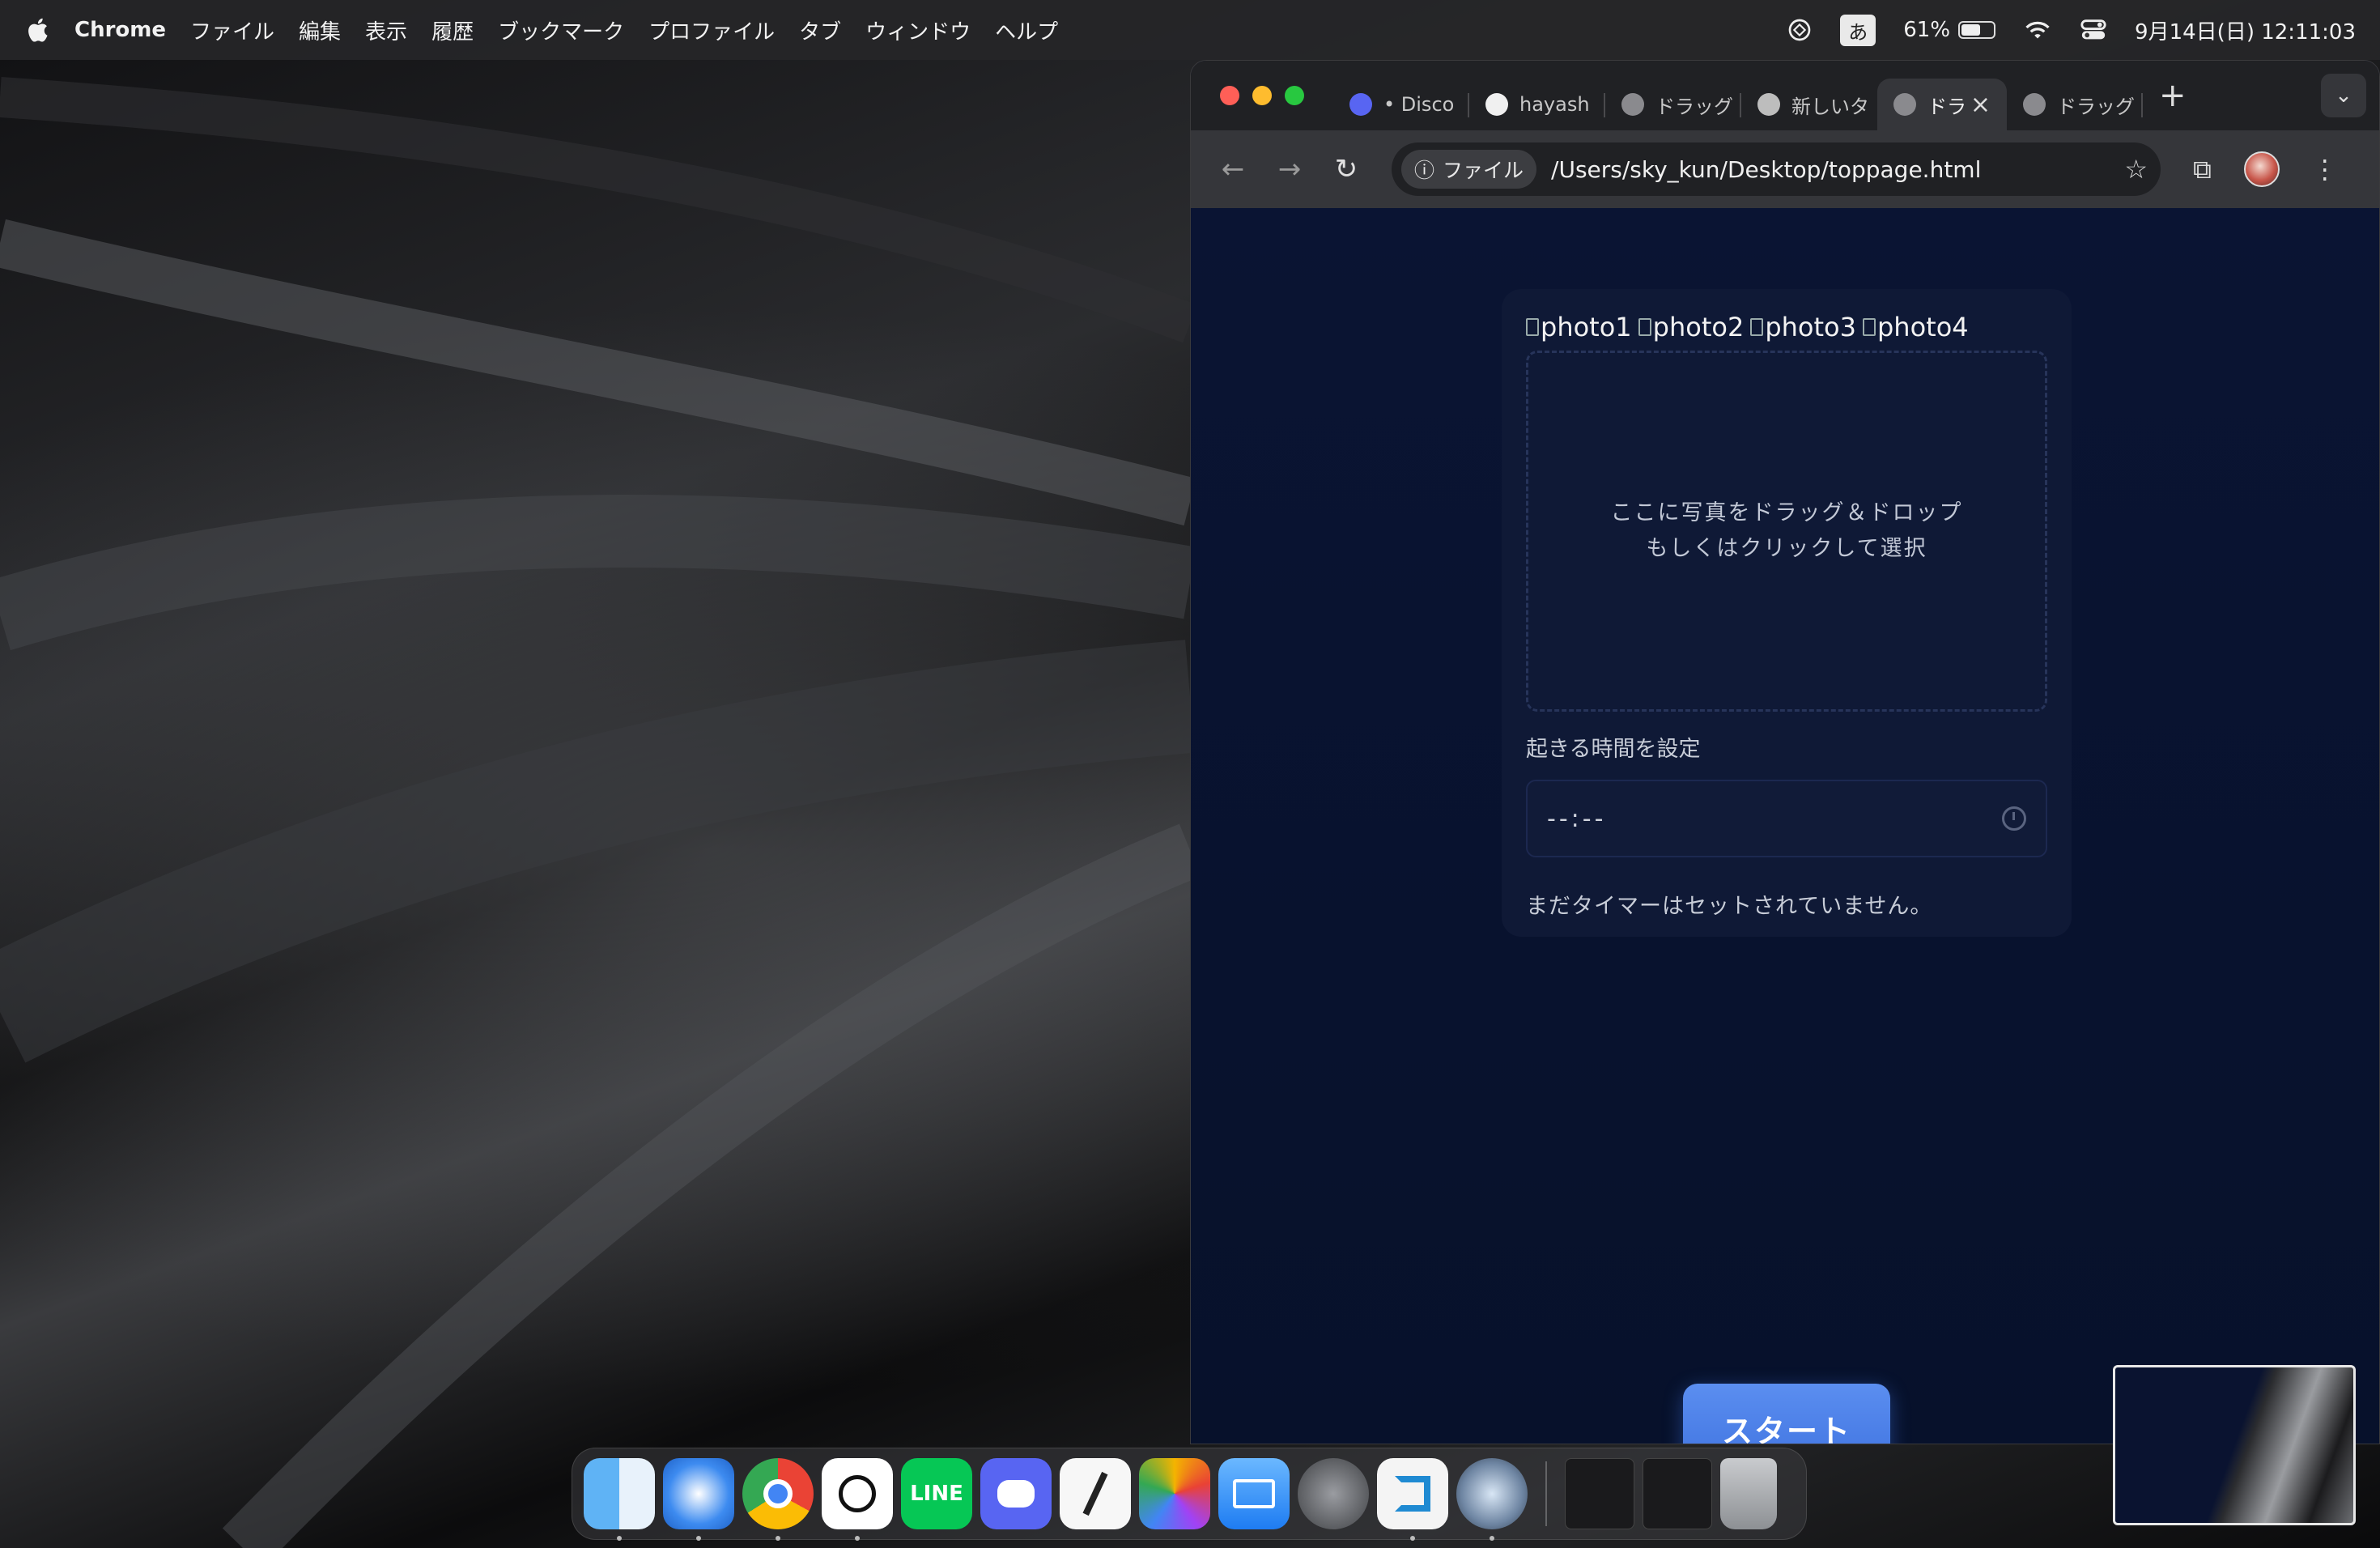  I want to click on zoom-window-button, so click(1295, 96).